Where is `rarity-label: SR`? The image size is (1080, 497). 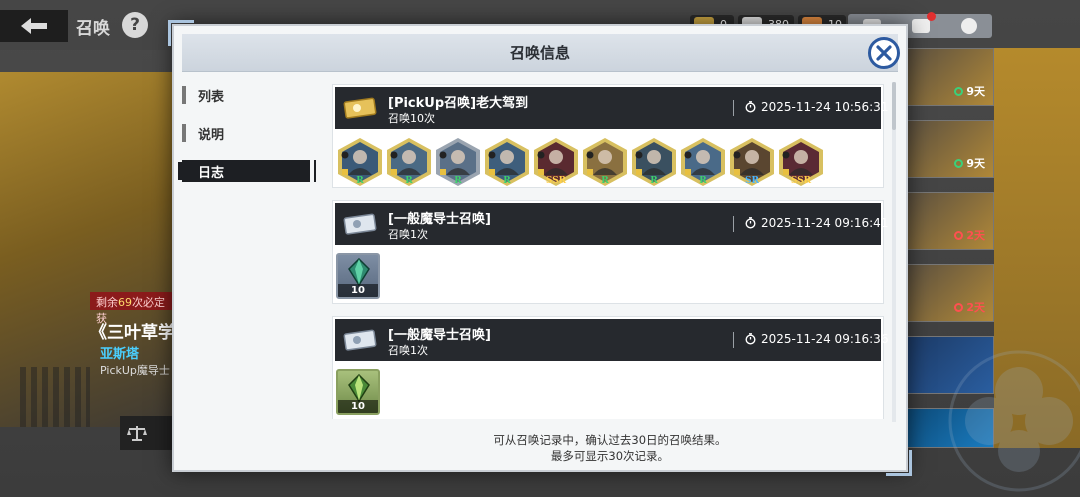
rarity-label: SR is located at coordinates (752, 181).